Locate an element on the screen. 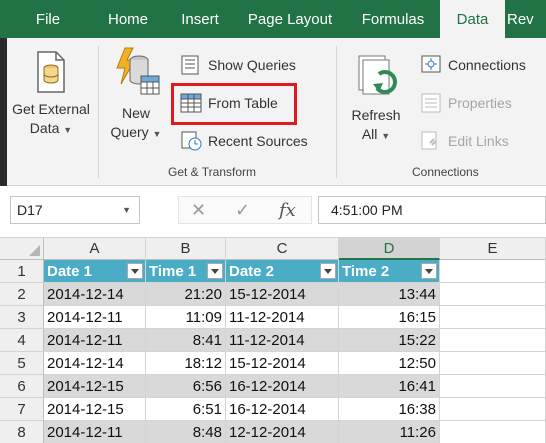 This screenshot has width=546, height=443. show-queries-button: Show Queries is located at coordinates (238, 65).